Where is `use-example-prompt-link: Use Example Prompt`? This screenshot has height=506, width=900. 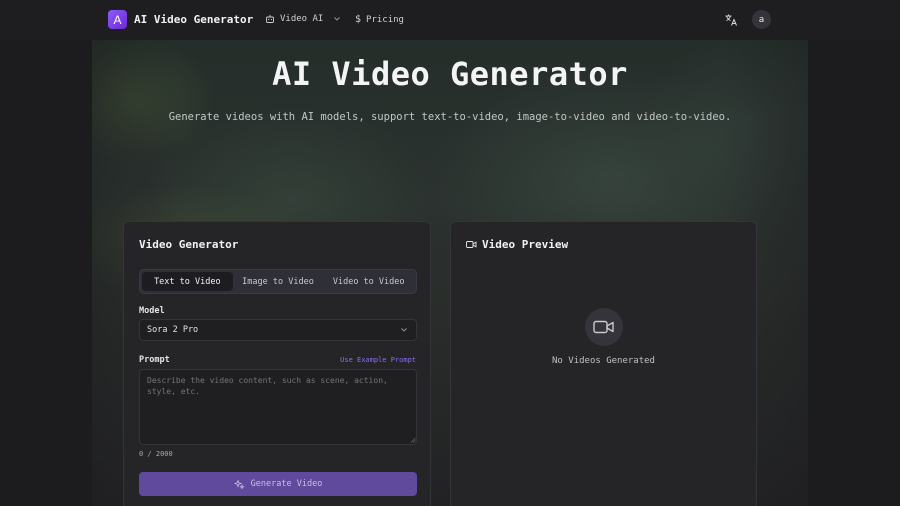 use-example-prompt-link: Use Example Prompt is located at coordinates (378, 360).